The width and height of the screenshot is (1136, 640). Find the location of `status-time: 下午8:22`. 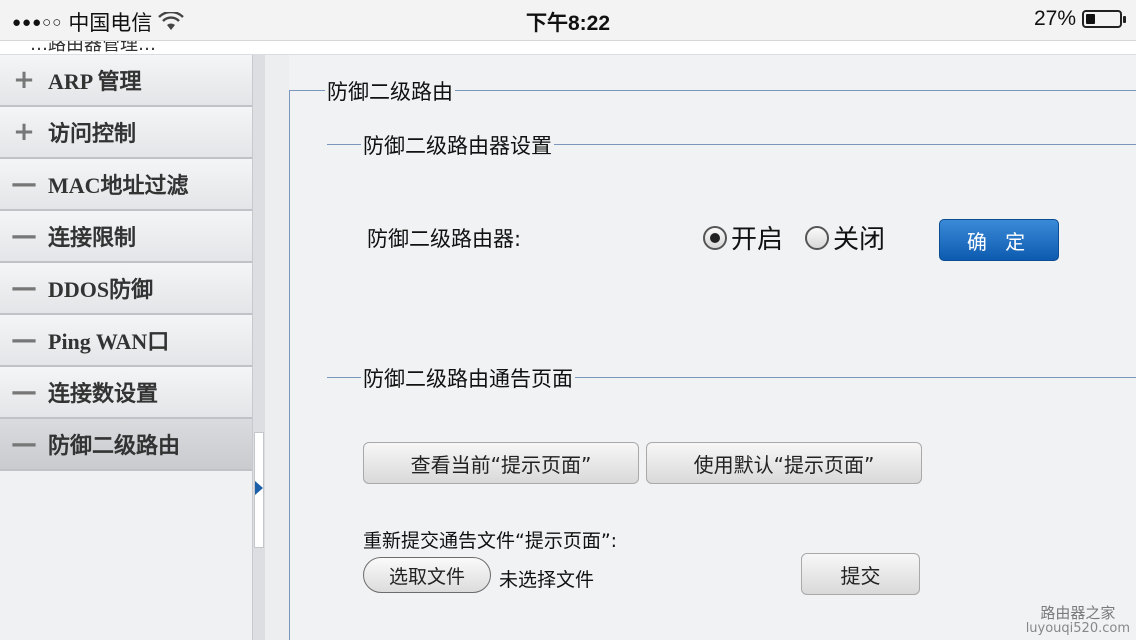

status-time: 下午8:22 is located at coordinates (568, 23).